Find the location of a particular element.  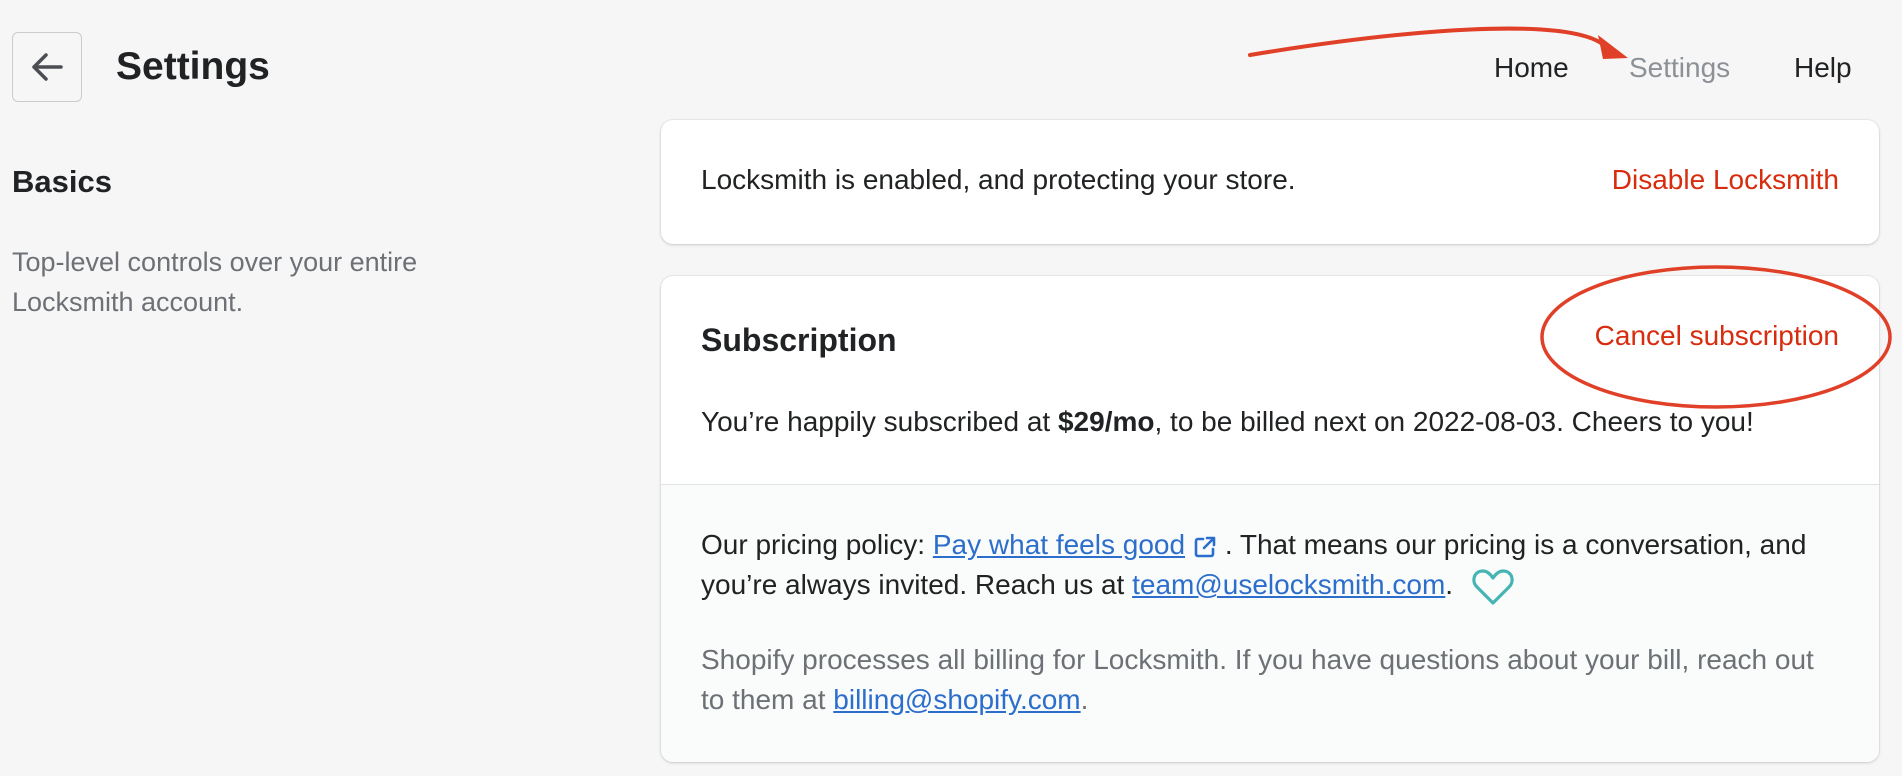

section-title: Basics is located at coordinates (62, 181).